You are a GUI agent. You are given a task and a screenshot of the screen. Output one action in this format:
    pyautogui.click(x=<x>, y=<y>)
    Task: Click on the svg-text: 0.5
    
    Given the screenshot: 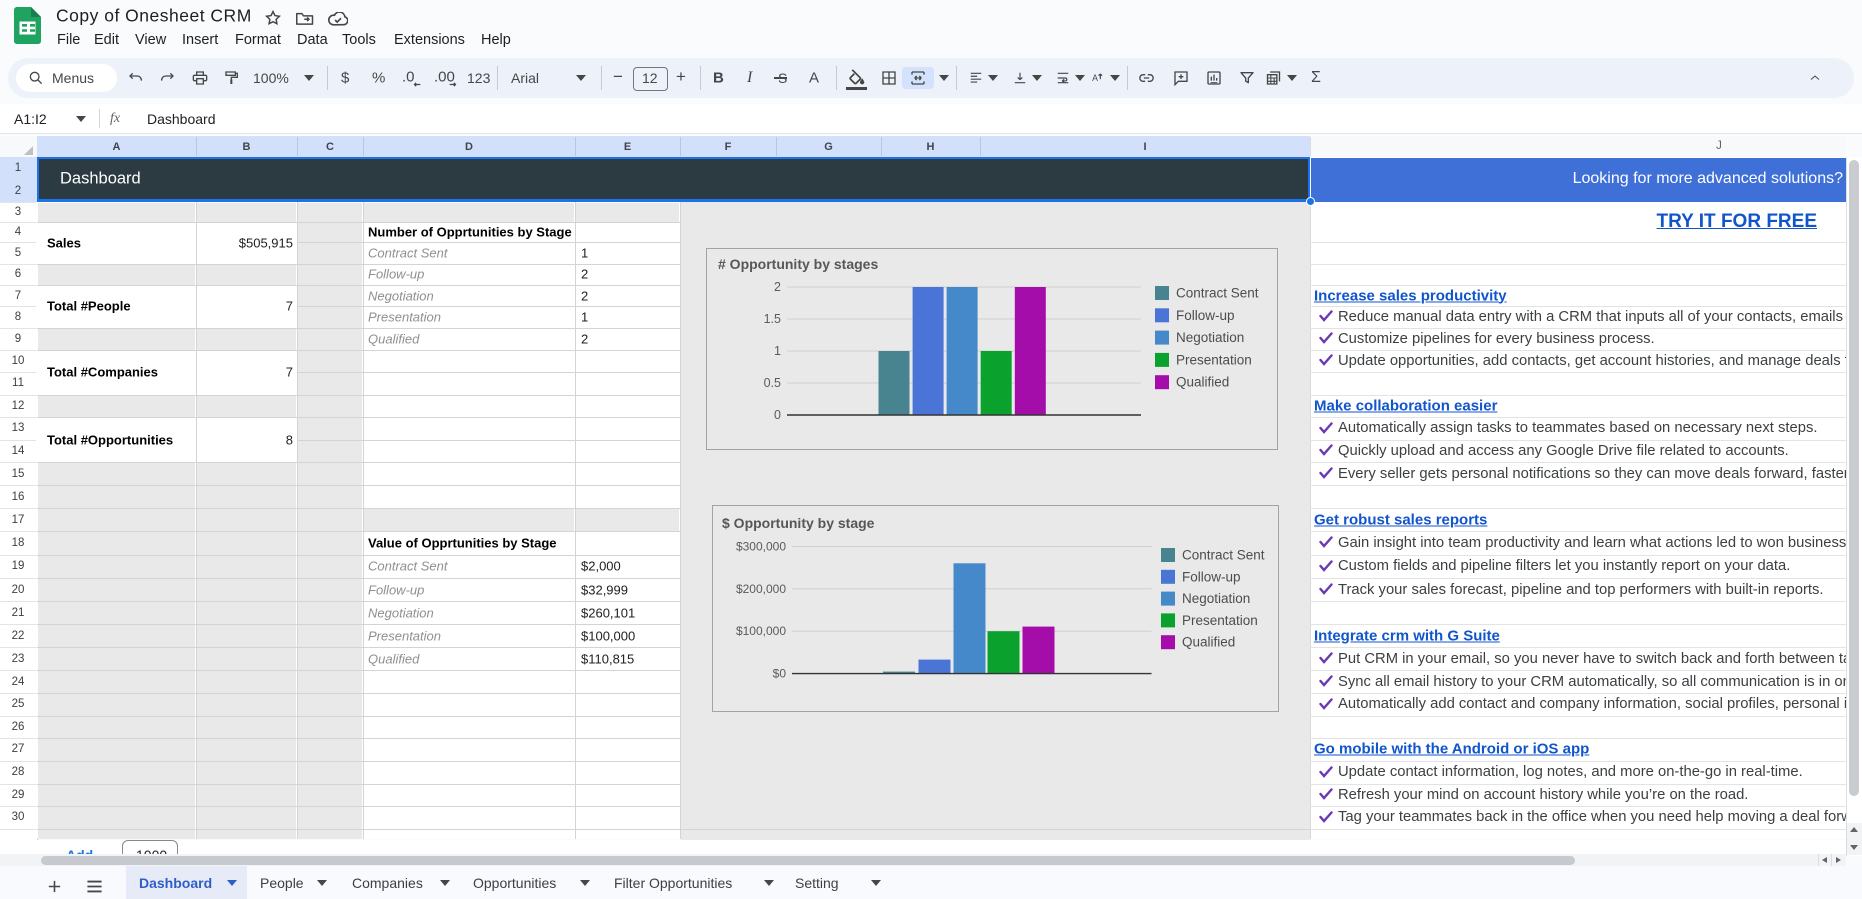 What is the action you would take?
    pyautogui.click(x=772, y=383)
    